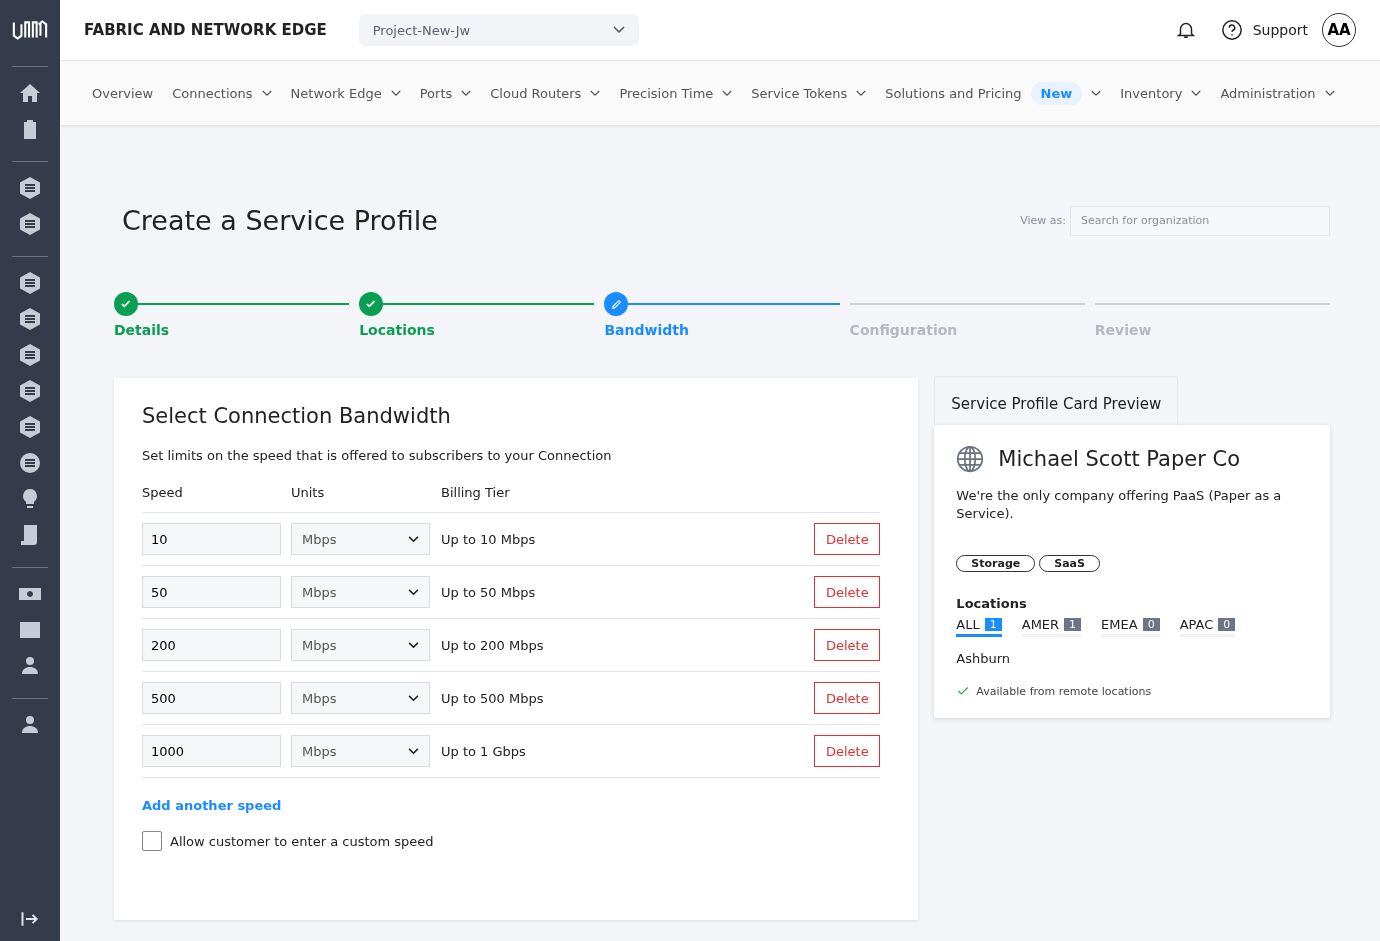  Describe the element at coordinates (1200, 220) in the screenshot. I see `organization-search-field: Search for organization` at that location.